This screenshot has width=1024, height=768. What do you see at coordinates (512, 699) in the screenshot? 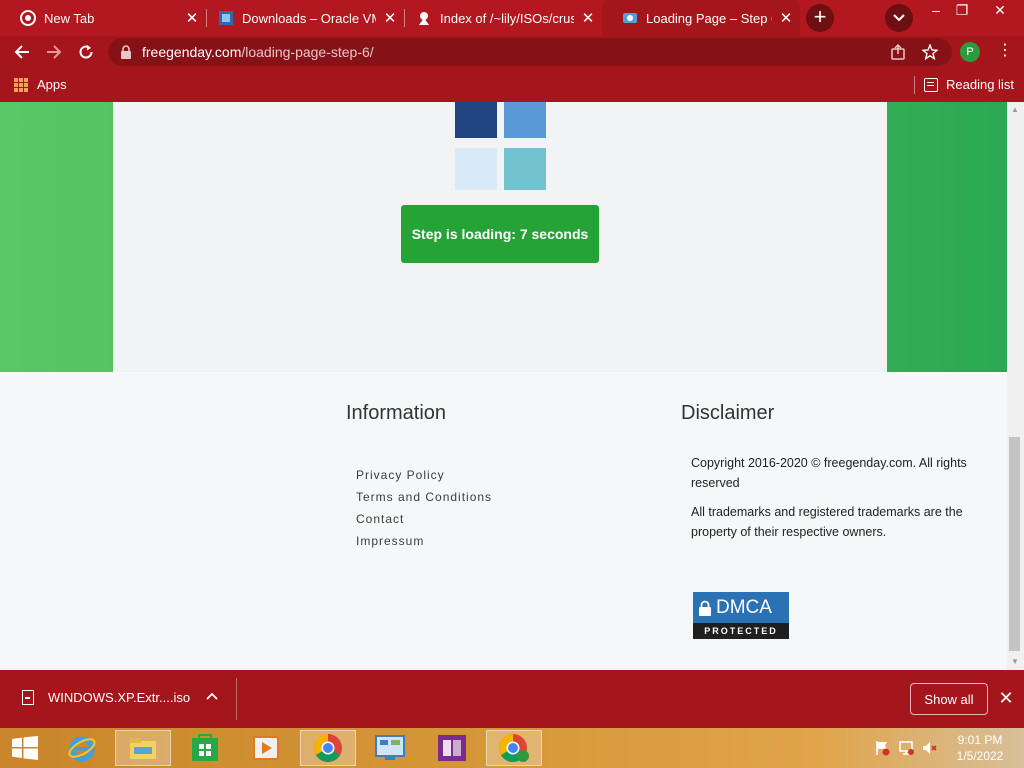
I see `download-bar: WINDOWS.XP.Extr....iso Show all ✕` at bounding box center [512, 699].